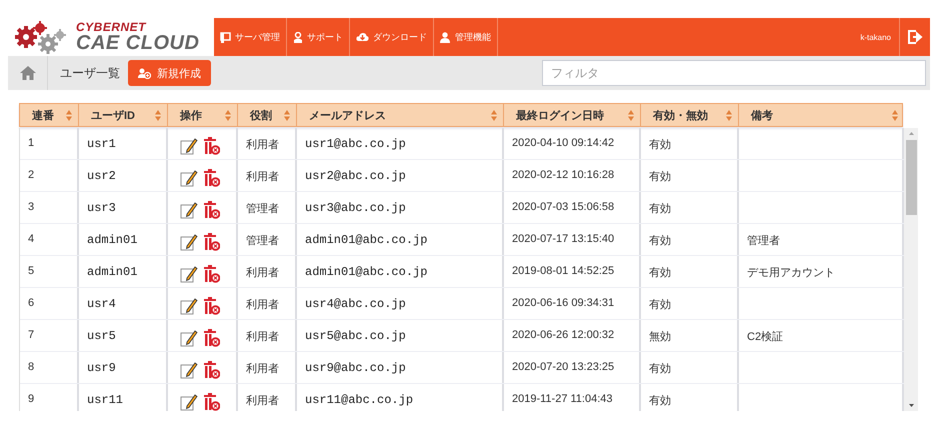 Image resolution: width=941 pixels, height=435 pixels. I want to click on person-icon, so click(298, 37).